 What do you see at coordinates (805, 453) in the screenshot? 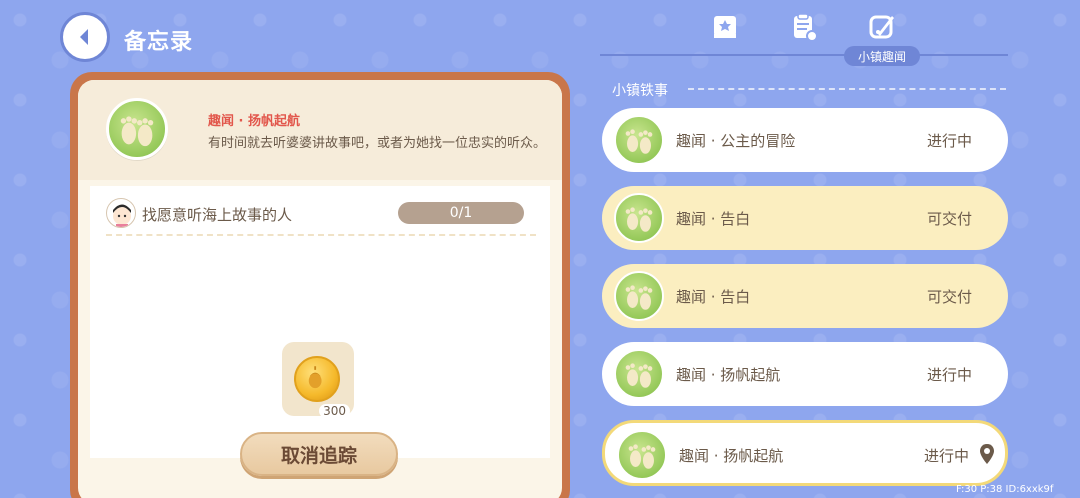
I see `quest-list-item-selected: 趣闻 · 扬帆起航 进行中` at bounding box center [805, 453].